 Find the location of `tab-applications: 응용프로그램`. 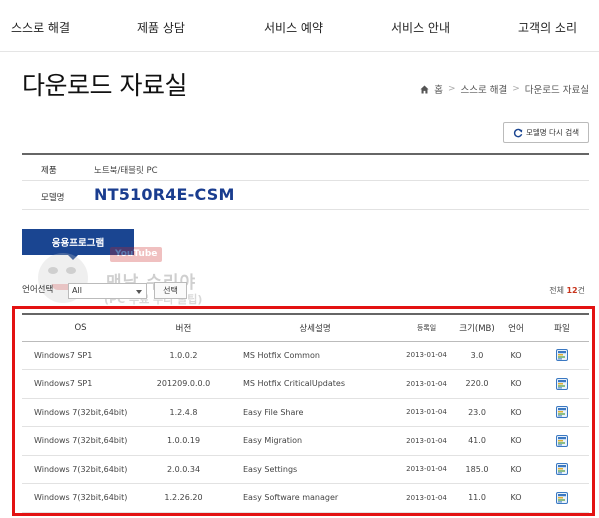

tab-applications: 응용프로그램 is located at coordinates (78, 242).